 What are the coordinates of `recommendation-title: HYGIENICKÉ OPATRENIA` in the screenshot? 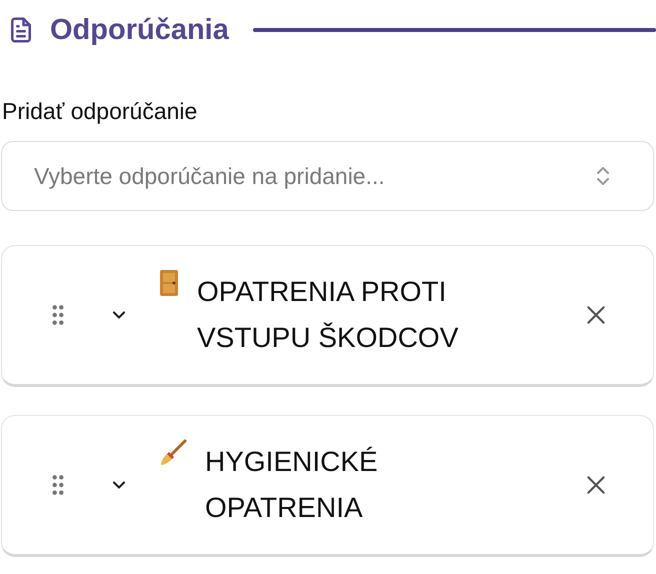 It's located at (292, 485).